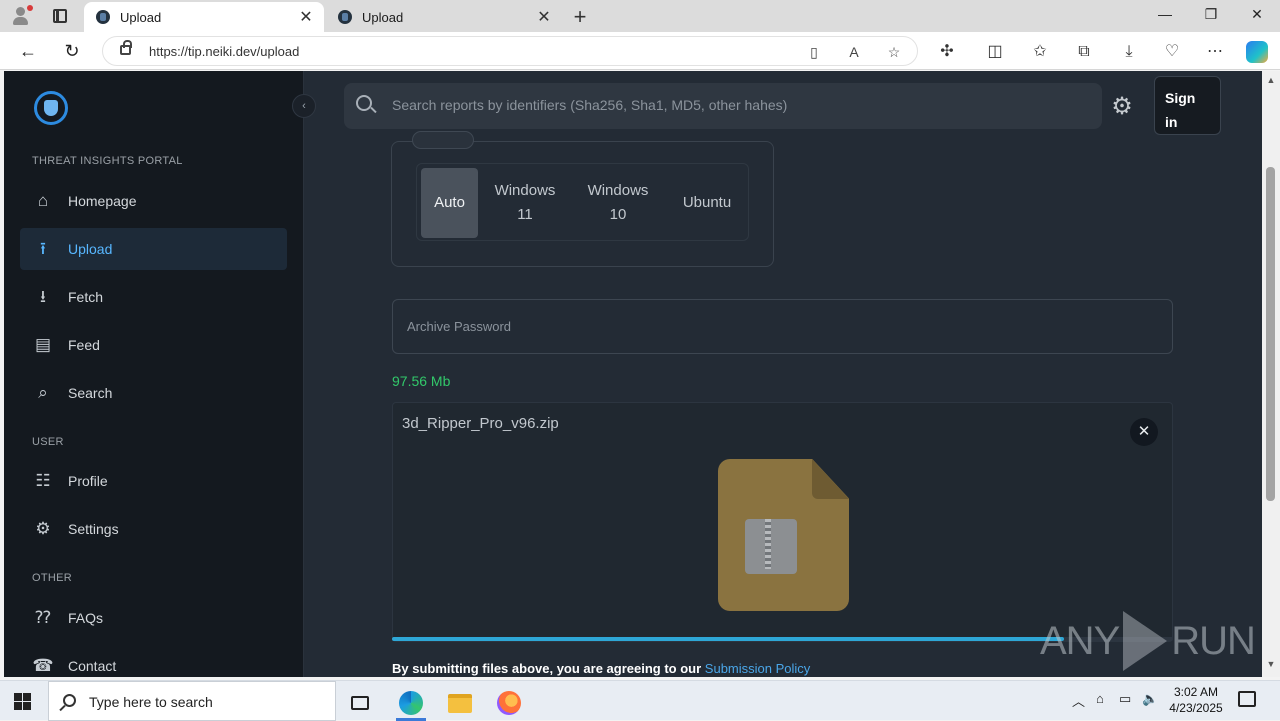  Describe the element at coordinates (43, 480) in the screenshot. I see `profile-icon: ☷` at that location.